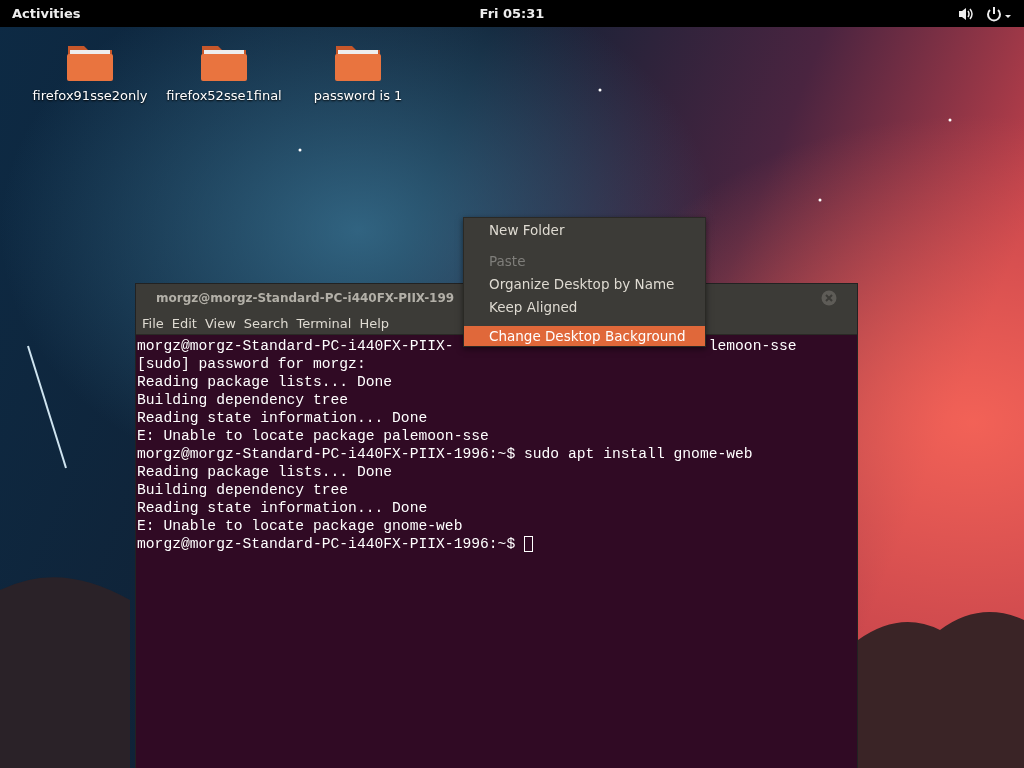 The height and width of the screenshot is (768, 1024). Describe the element at coordinates (266, 323) in the screenshot. I see `menu-item: Search` at that location.